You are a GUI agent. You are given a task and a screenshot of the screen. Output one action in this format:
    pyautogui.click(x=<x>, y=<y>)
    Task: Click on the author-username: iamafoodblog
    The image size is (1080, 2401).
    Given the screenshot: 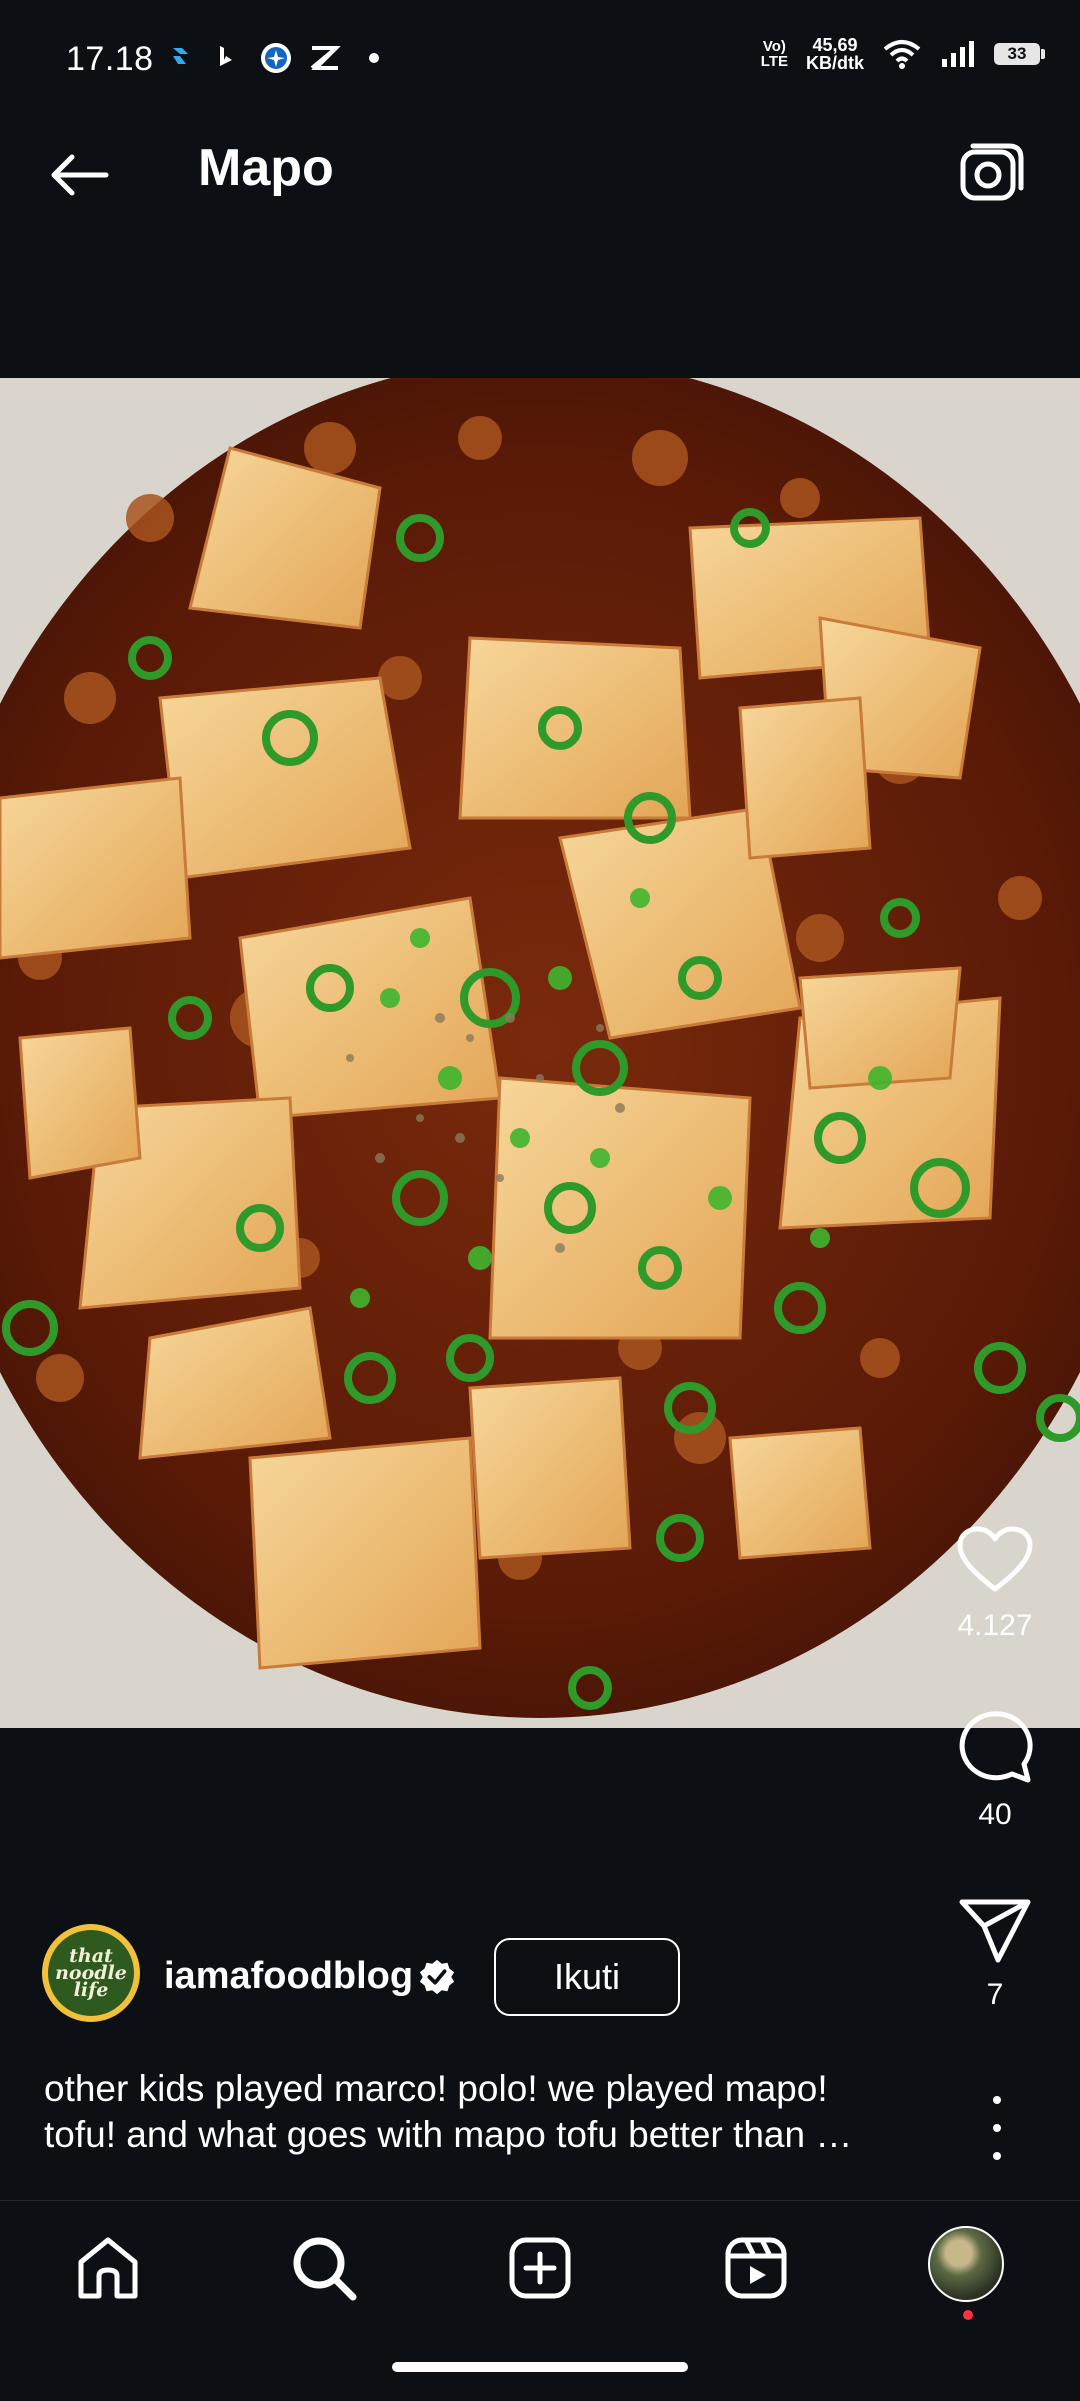 What is the action you would take?
    pyautogui.click(x=288, y=1976)
    